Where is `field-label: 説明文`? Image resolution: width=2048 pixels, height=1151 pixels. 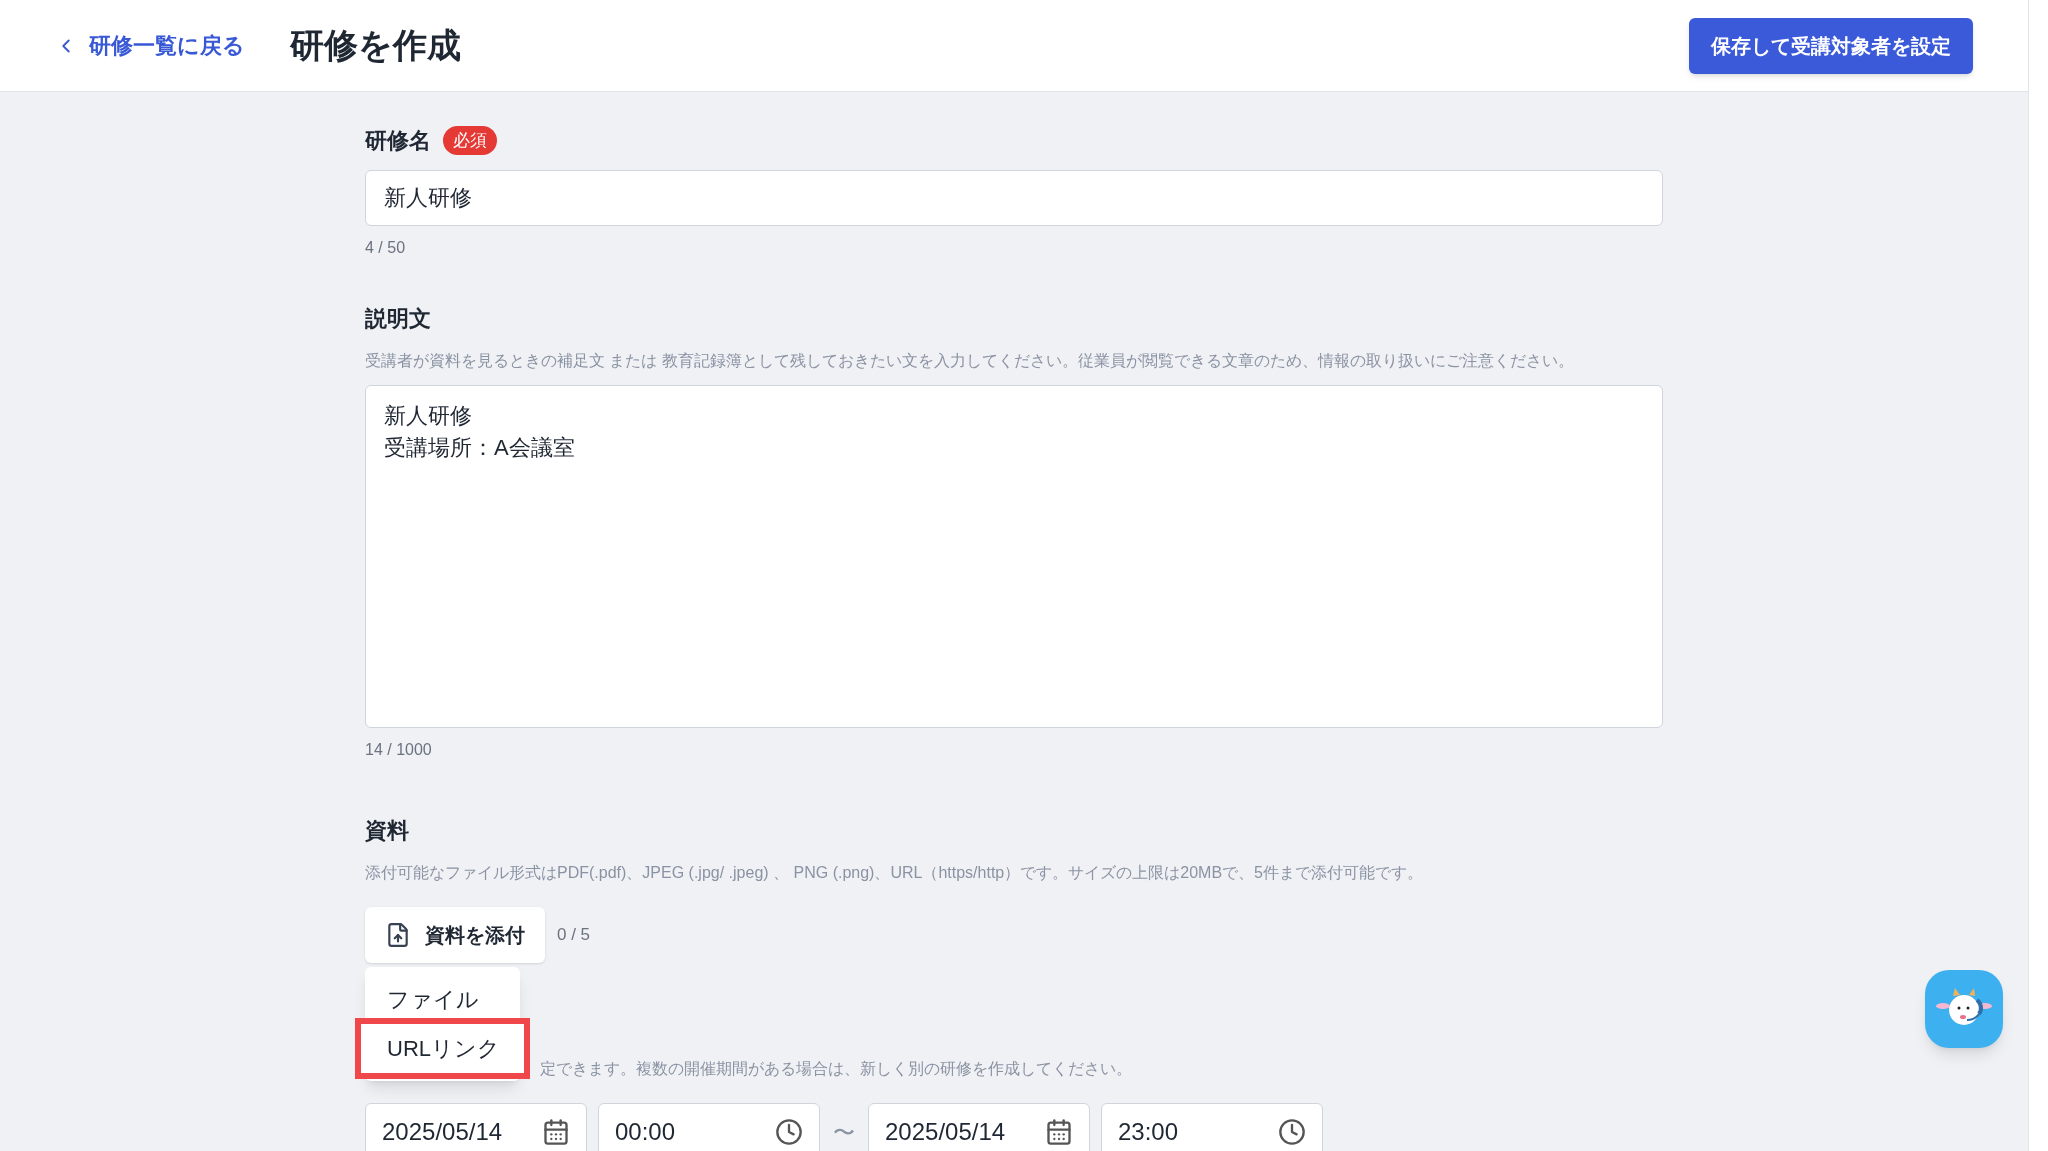 field-label: 説明文 is located at coordinates (398, 319).